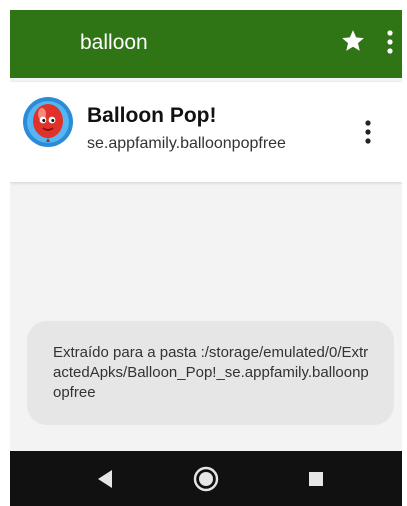  I want to click on app-package-name: se.appfamily.balloonpopfree, so click(186, 143).